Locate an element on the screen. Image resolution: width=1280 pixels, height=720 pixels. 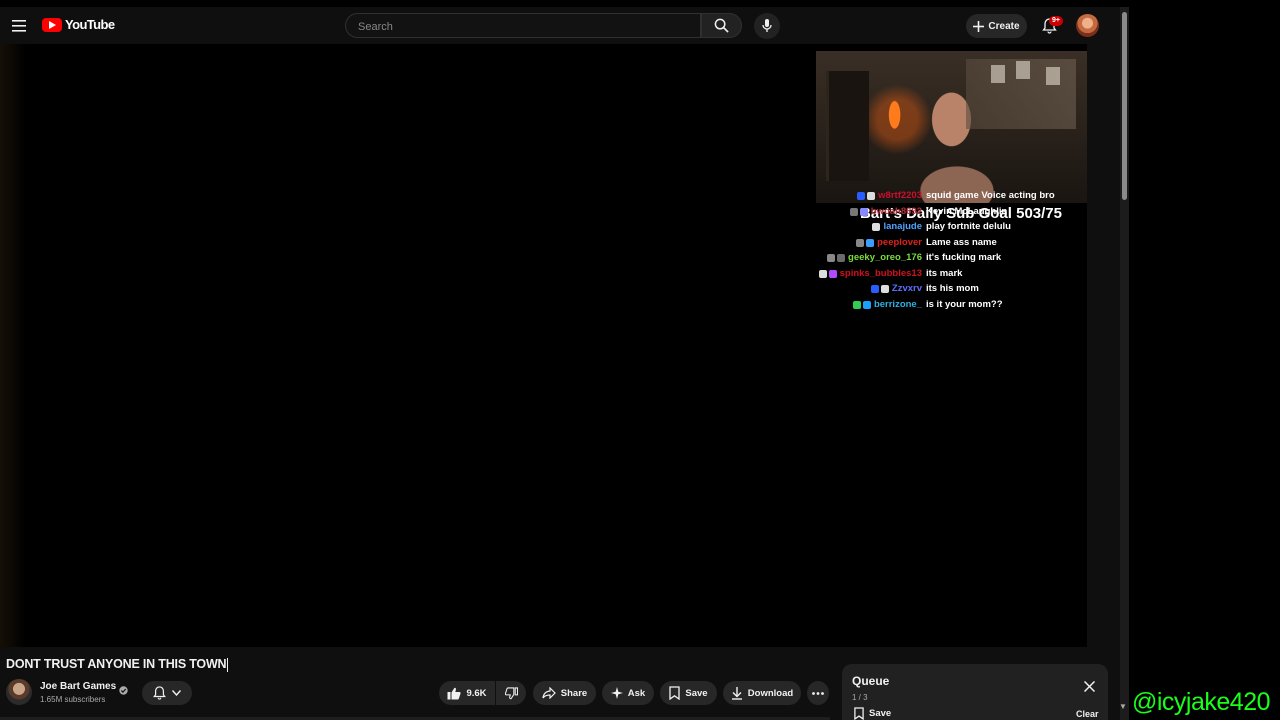
queue-title: Queue is located at coordinates (871, 681).